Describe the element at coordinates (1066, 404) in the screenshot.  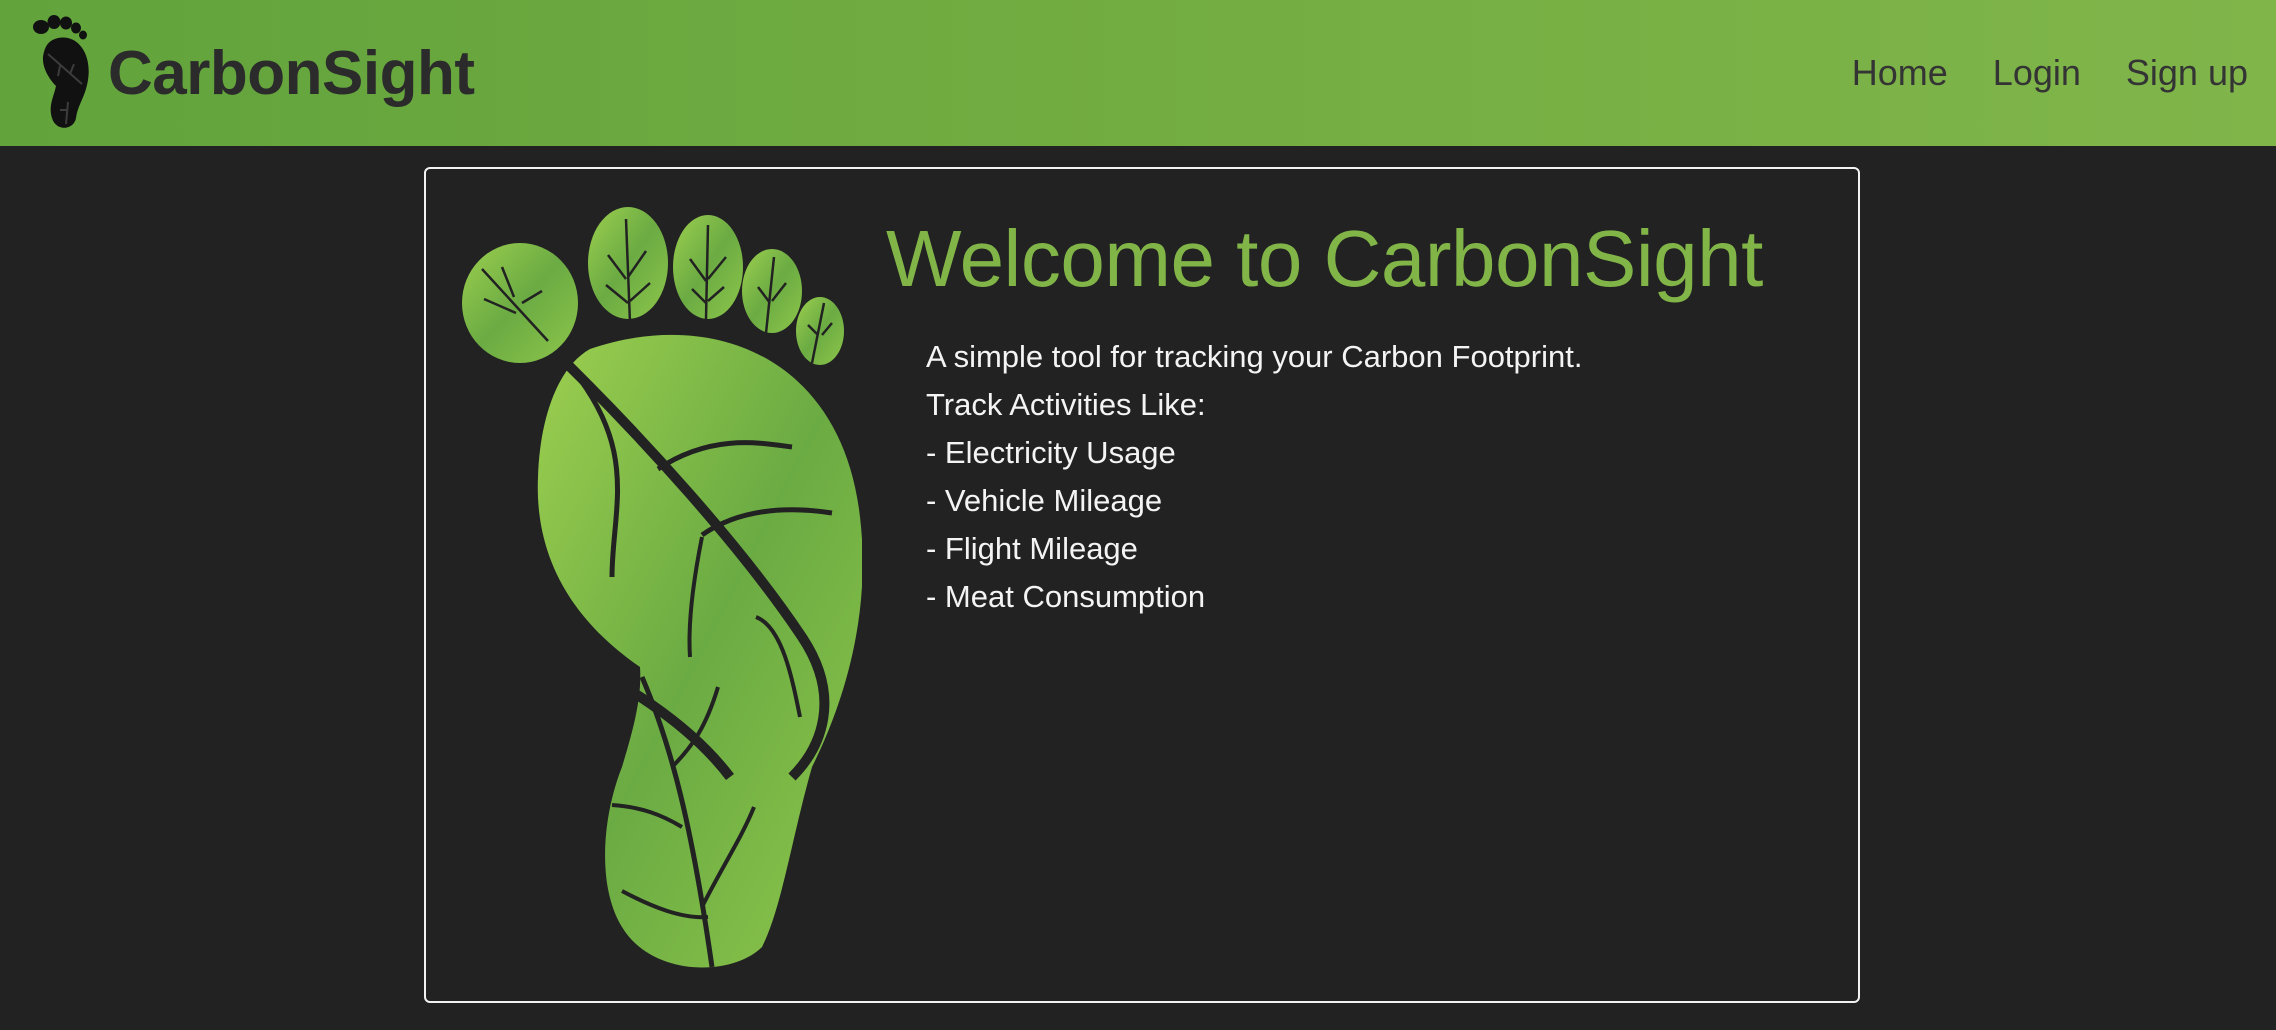
I see `activities-heading: Track Activities Like:` at that location.